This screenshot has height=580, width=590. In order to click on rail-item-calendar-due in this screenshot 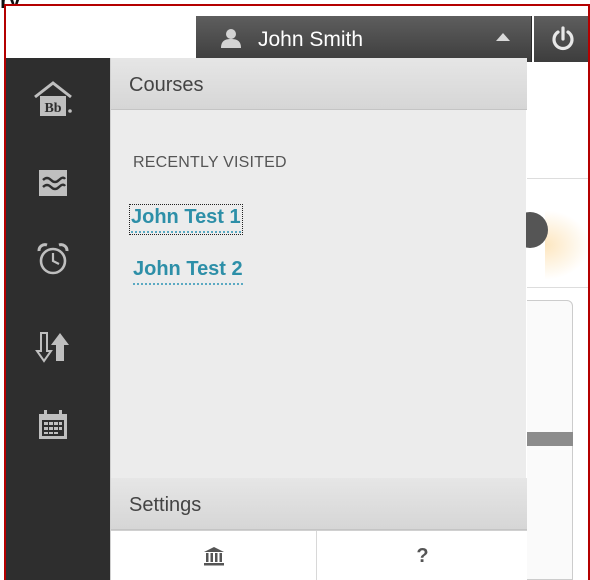, I will do `click(53, 259)`.